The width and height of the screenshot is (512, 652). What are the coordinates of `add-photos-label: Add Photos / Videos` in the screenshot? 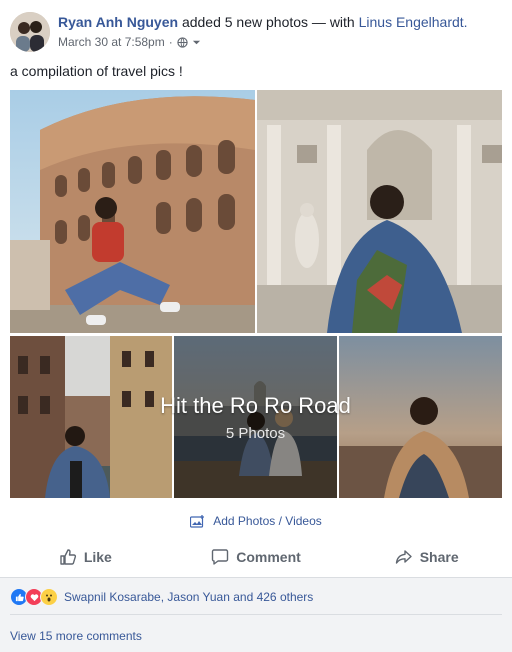 It's located at (267, 521).